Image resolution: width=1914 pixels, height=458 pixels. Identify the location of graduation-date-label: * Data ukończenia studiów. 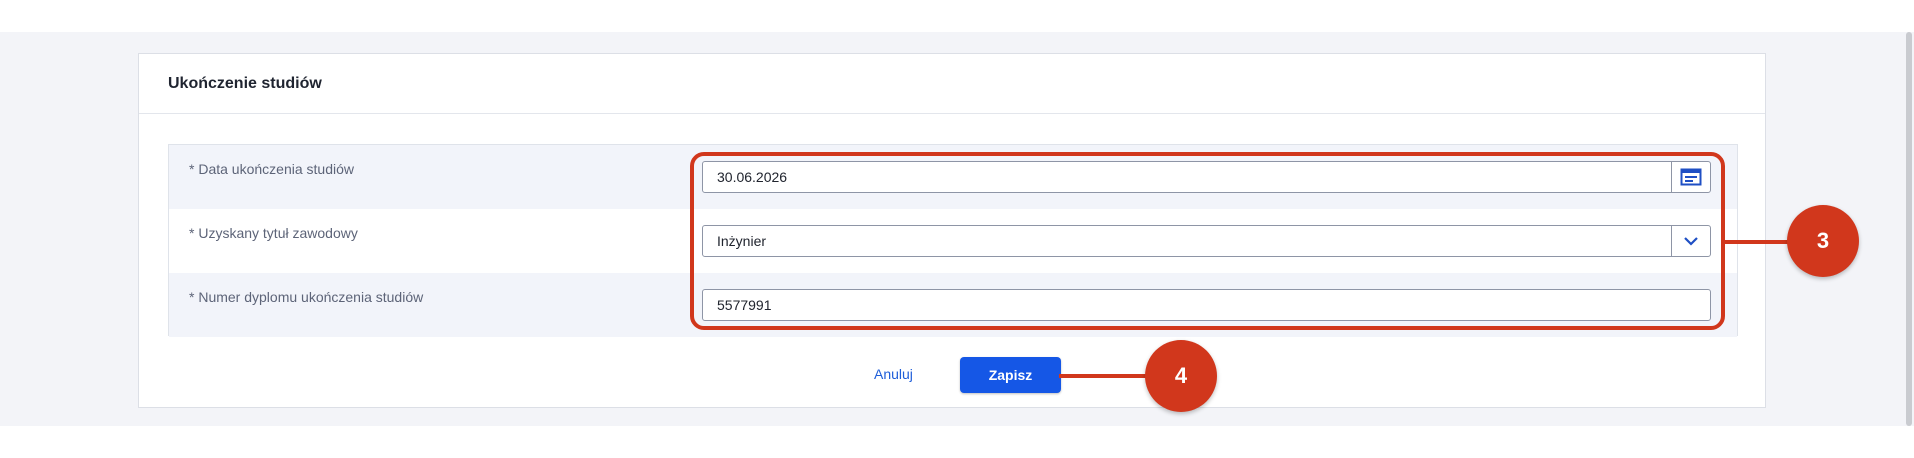
(271, 169).